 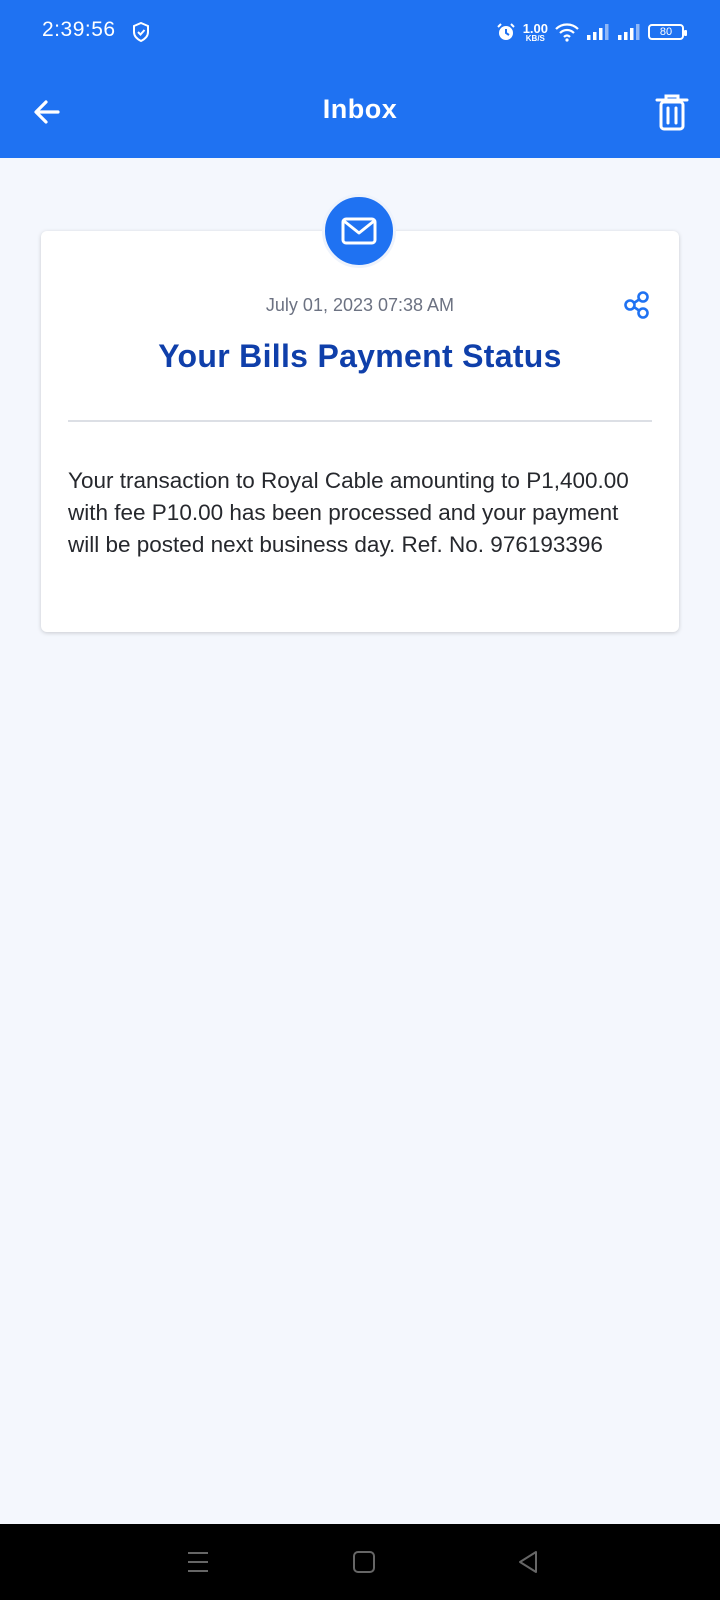 I want to click on status-time: 2:39:56, so click(x=79, y=29).